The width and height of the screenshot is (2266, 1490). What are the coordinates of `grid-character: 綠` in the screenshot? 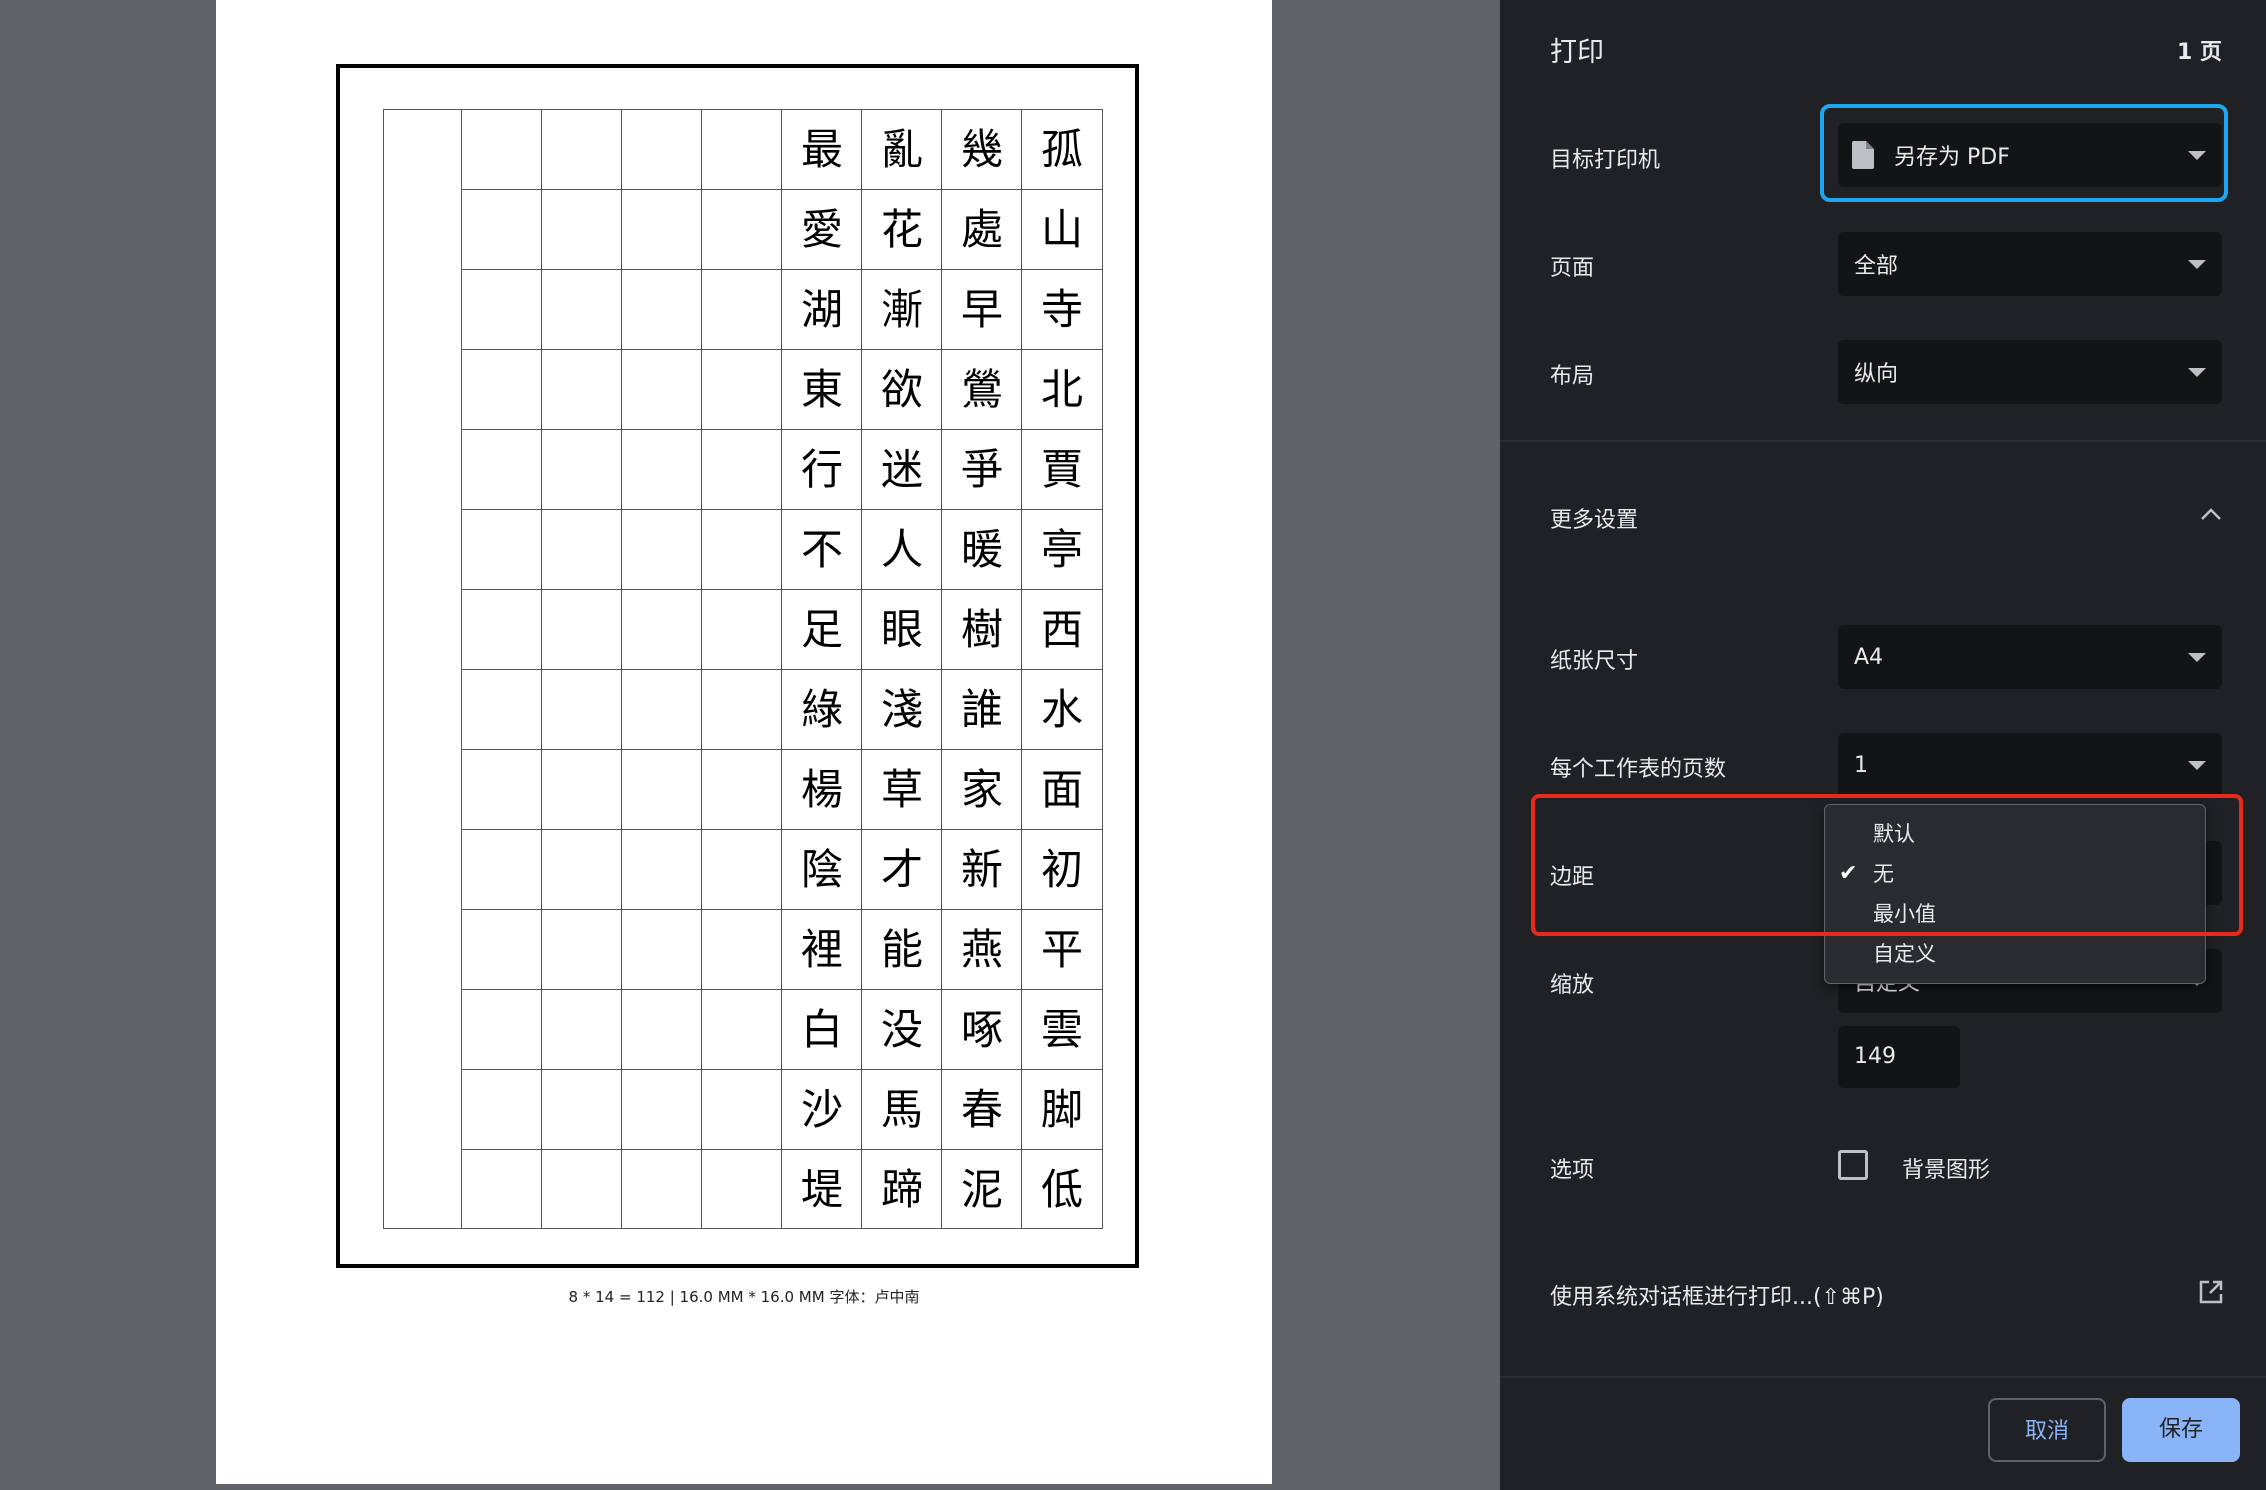 It's located at (821, 709).